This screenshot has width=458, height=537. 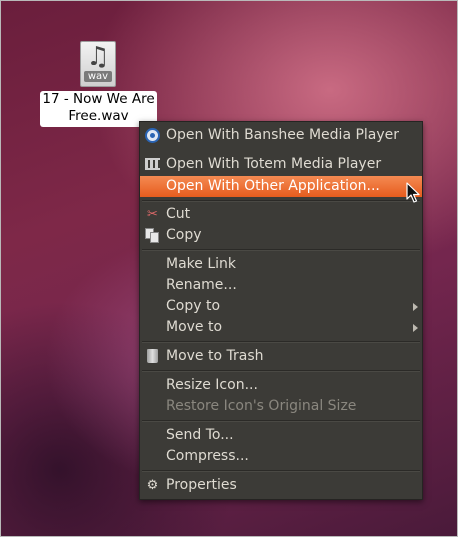 What do you see at coordinates (193, 306) in the screenshot?
I see `menu-item-label: Copy to` at bounding box center [193, 306].